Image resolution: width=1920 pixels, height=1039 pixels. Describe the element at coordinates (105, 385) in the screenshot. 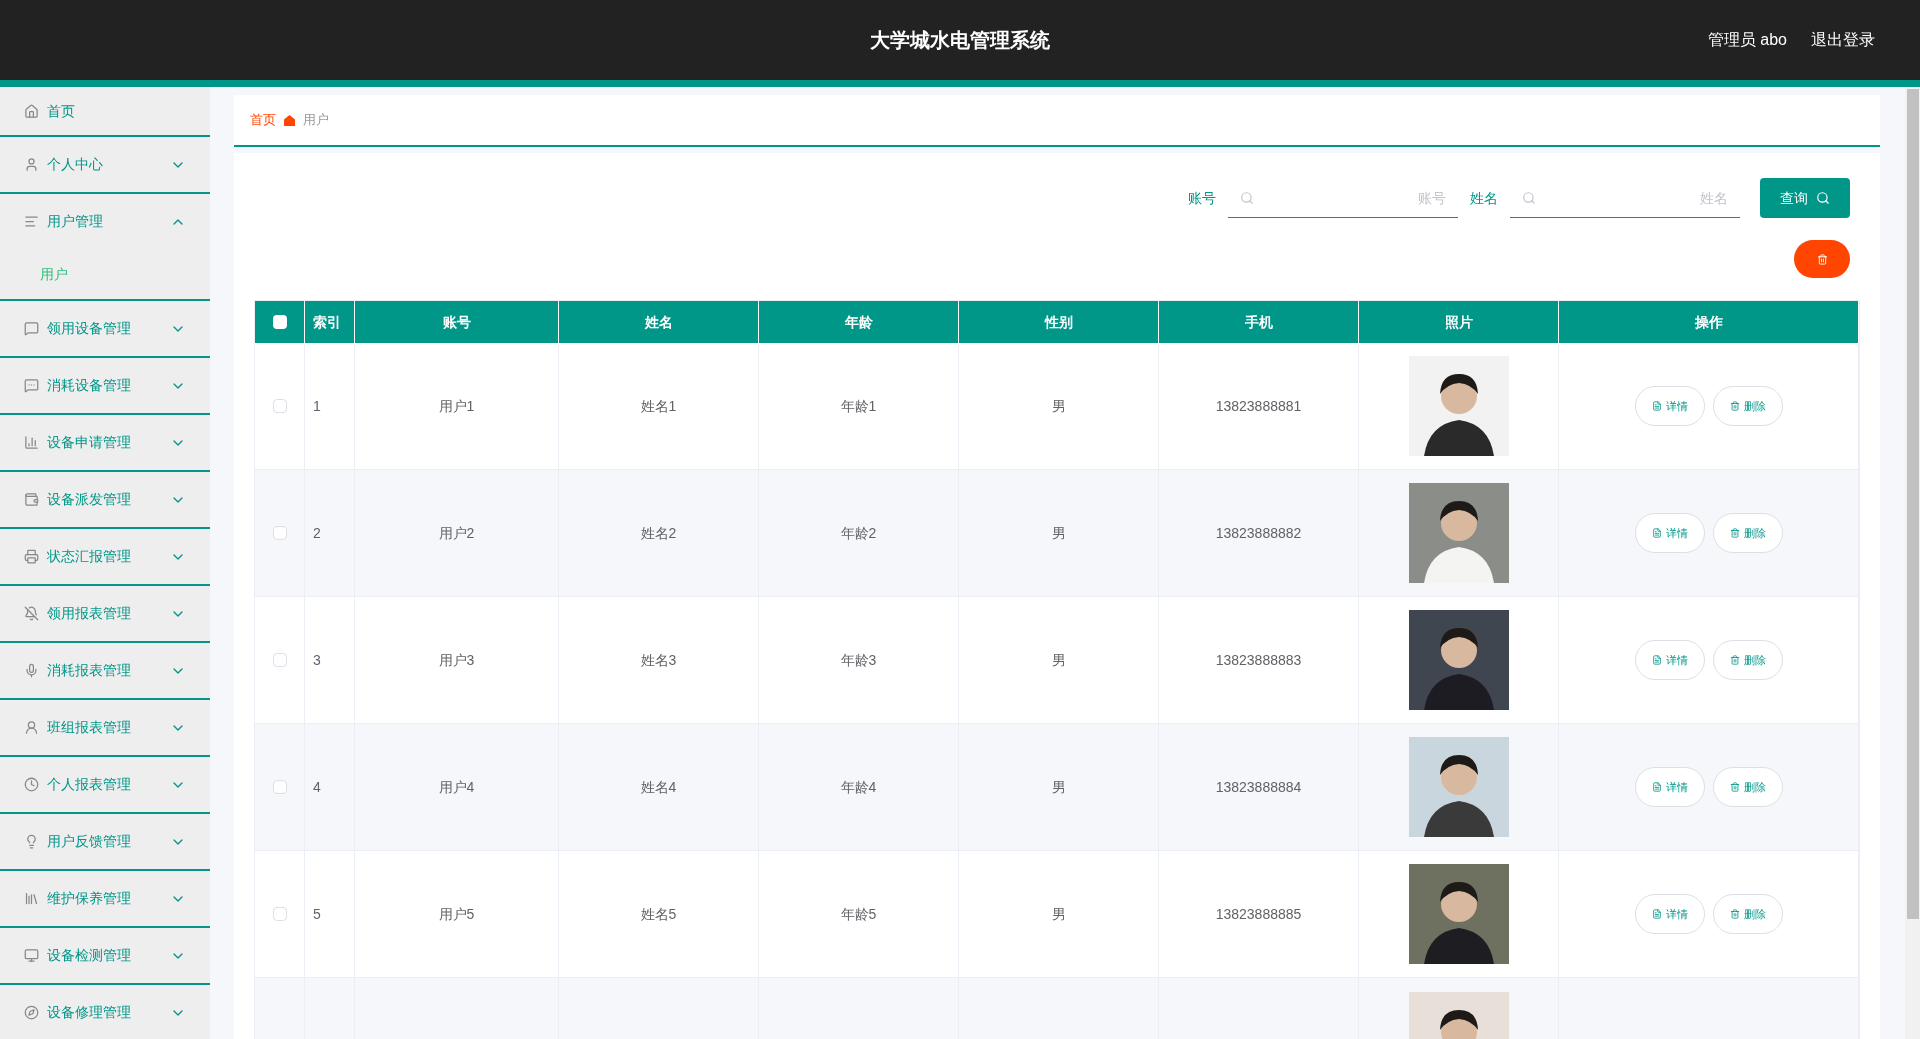

I see `menu-item: 消耗设备管理` at that location.